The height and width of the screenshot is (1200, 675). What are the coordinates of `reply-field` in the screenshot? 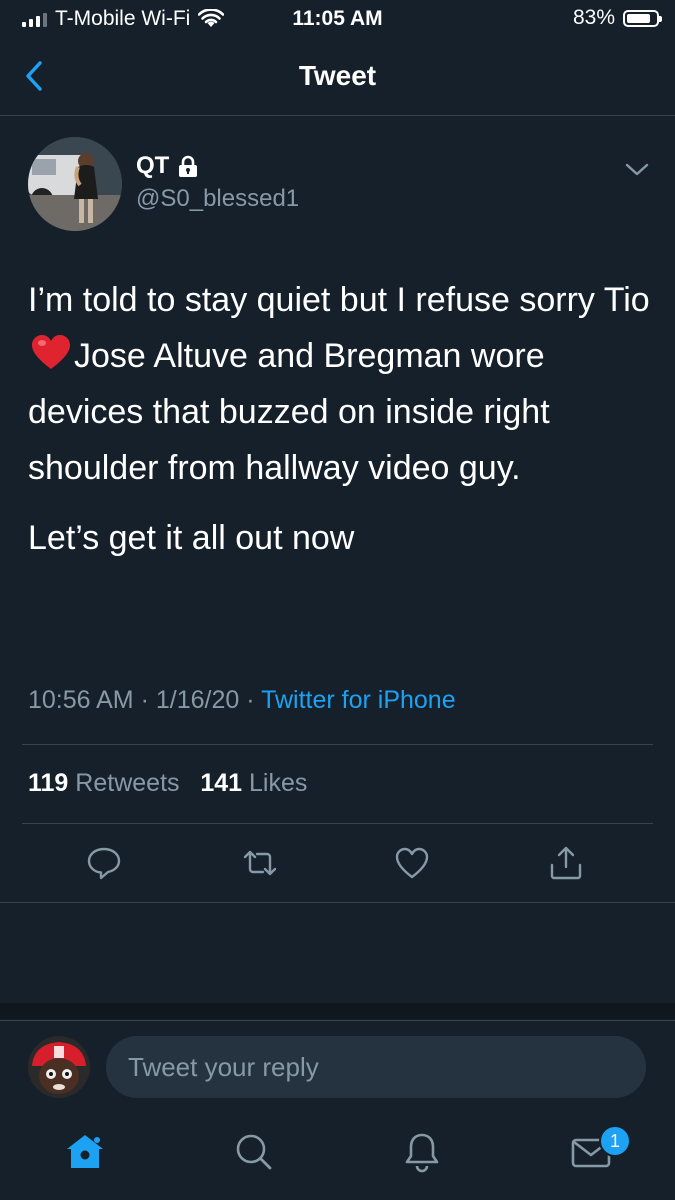 It's located at (376, 1067).